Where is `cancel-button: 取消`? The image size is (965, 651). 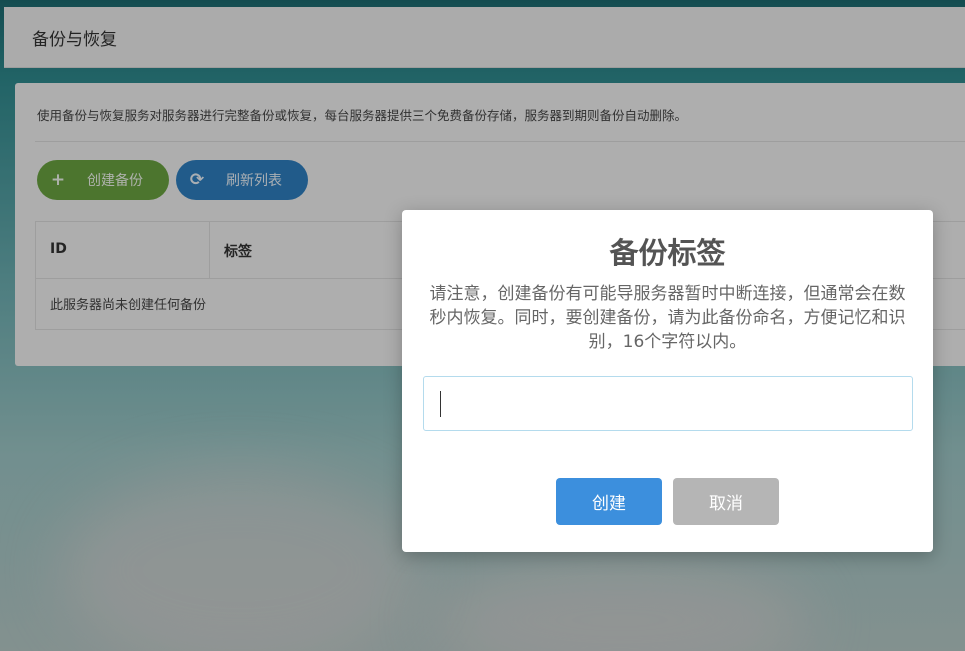
cancel-button: 取消 is located at coordinates (726, 501).